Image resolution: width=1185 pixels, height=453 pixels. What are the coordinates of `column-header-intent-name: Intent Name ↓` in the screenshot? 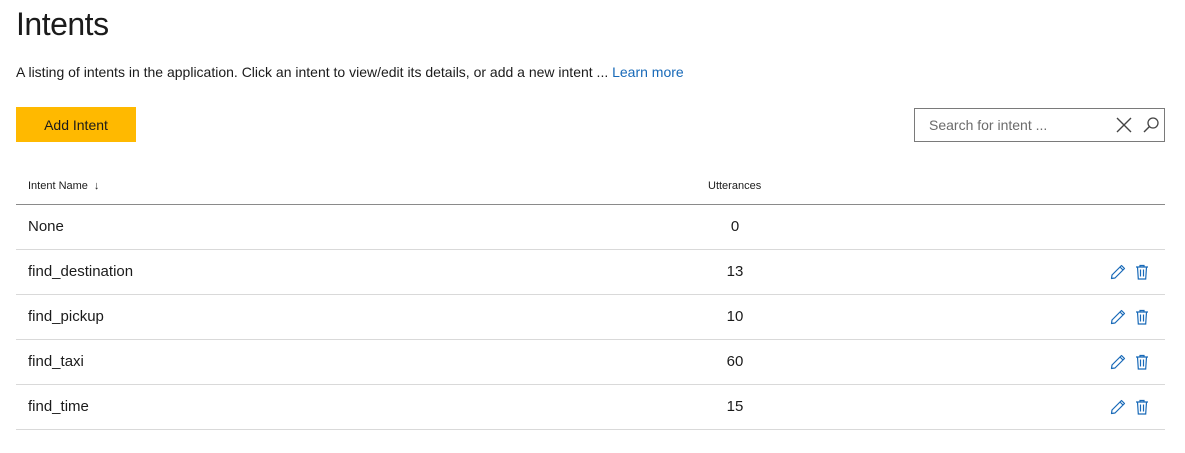 It's located at (63, 186).